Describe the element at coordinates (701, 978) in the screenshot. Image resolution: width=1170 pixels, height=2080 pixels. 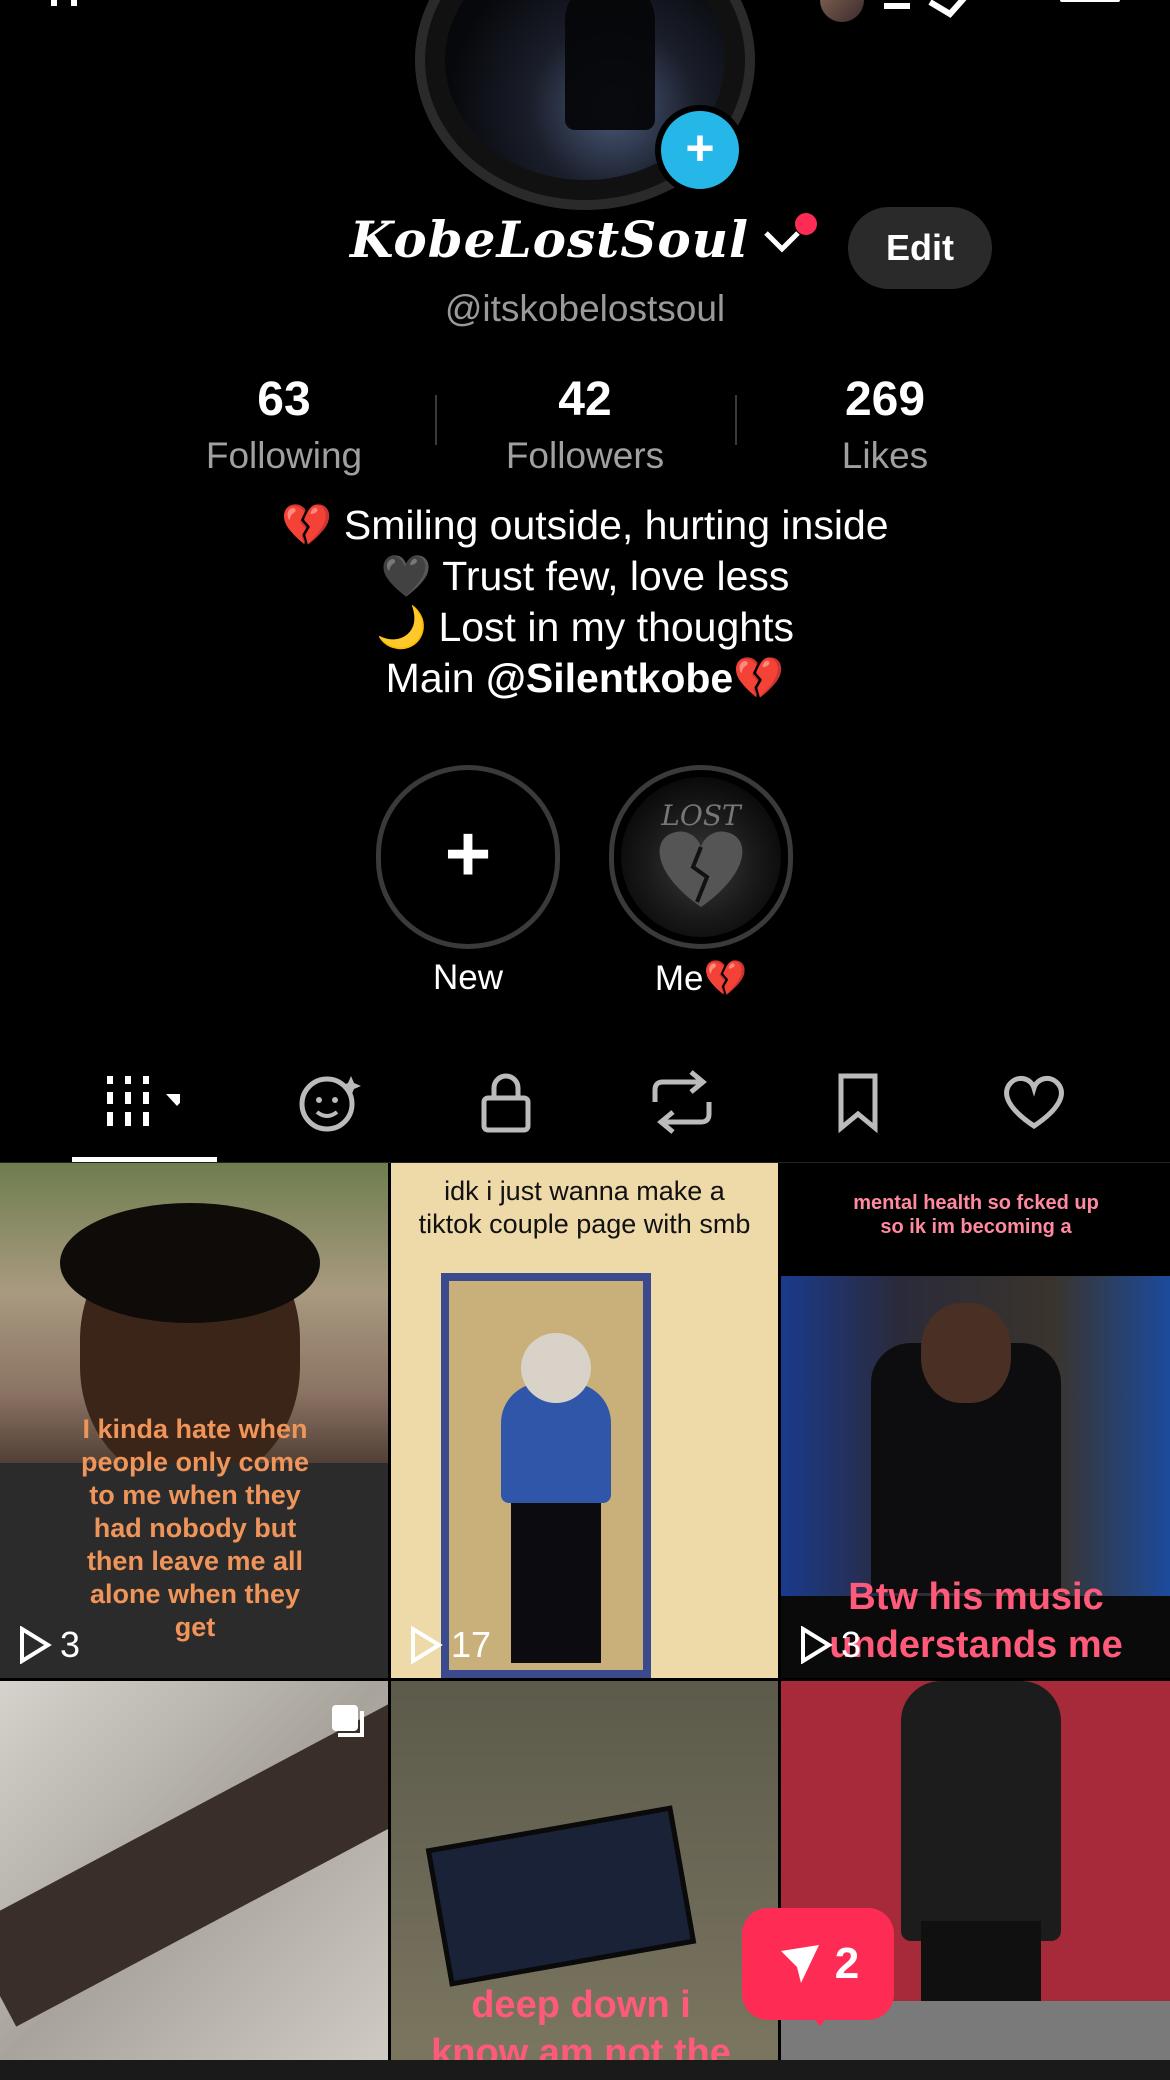
I see `highlight-label: Me💔` at that location.